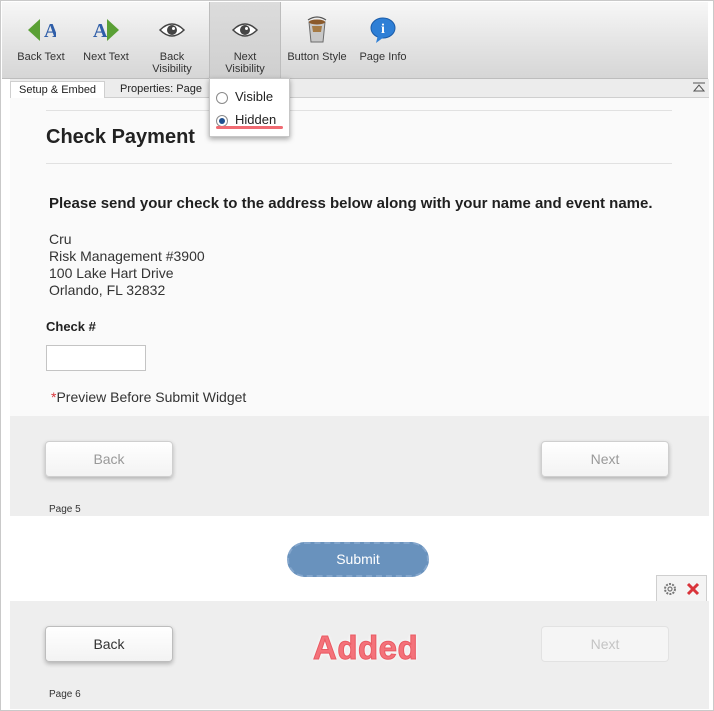 The width and height of the screenshot is (714, 711). I want to click on page-info-button: i Page Info, so click(383, 40).